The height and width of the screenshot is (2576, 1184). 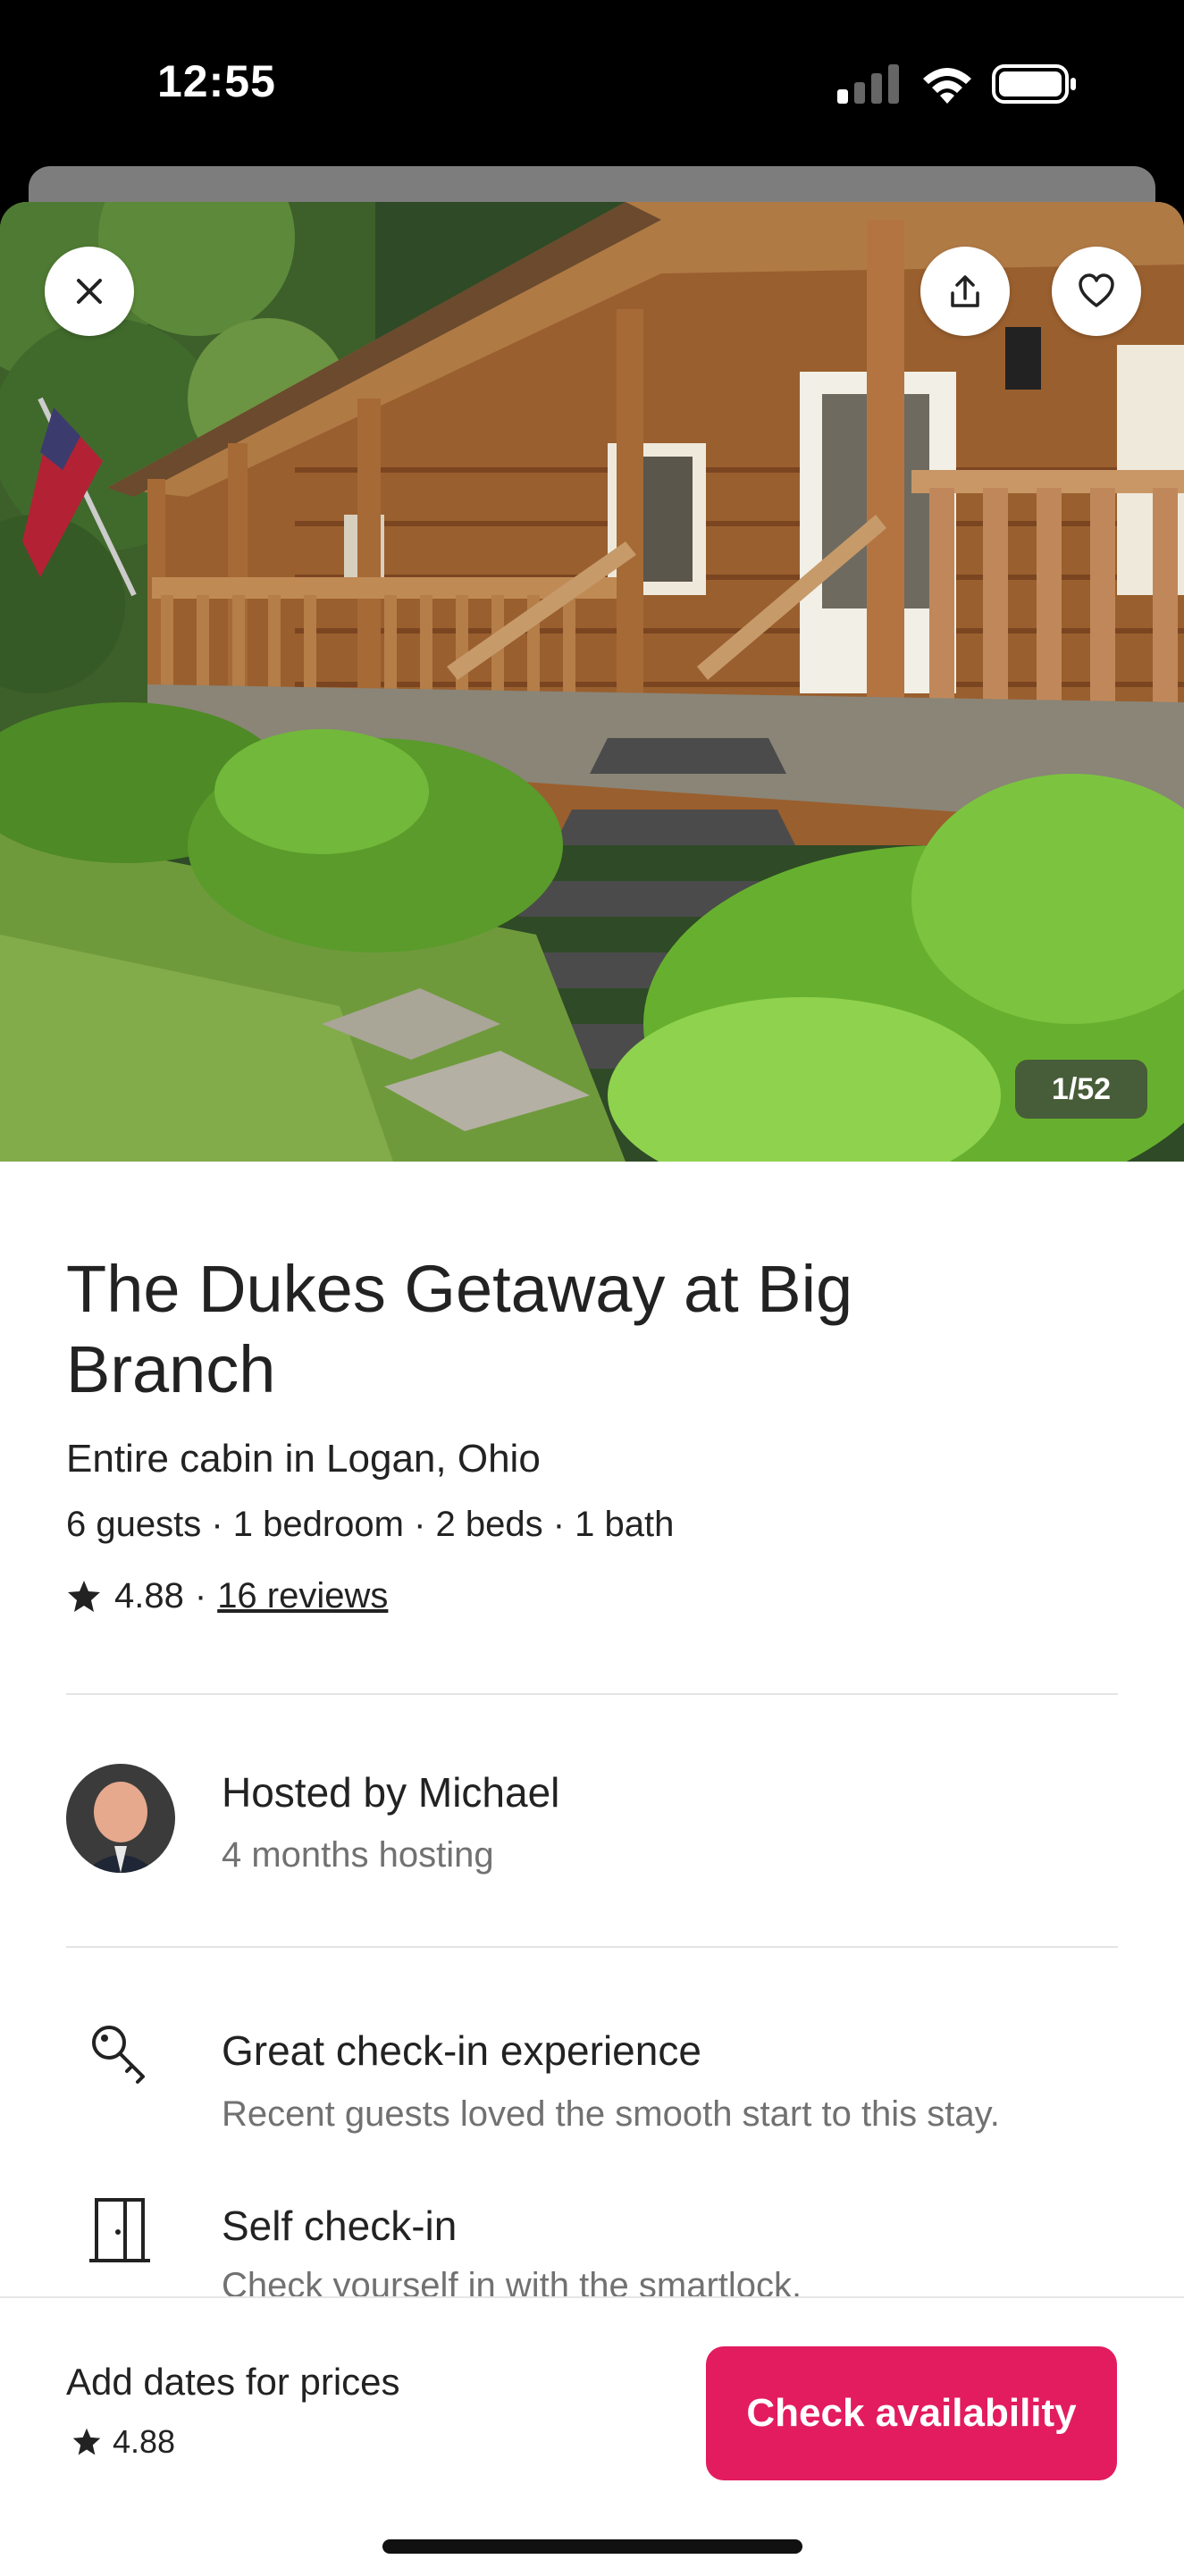 I want to click on close-button, so click(x=90, y=291).